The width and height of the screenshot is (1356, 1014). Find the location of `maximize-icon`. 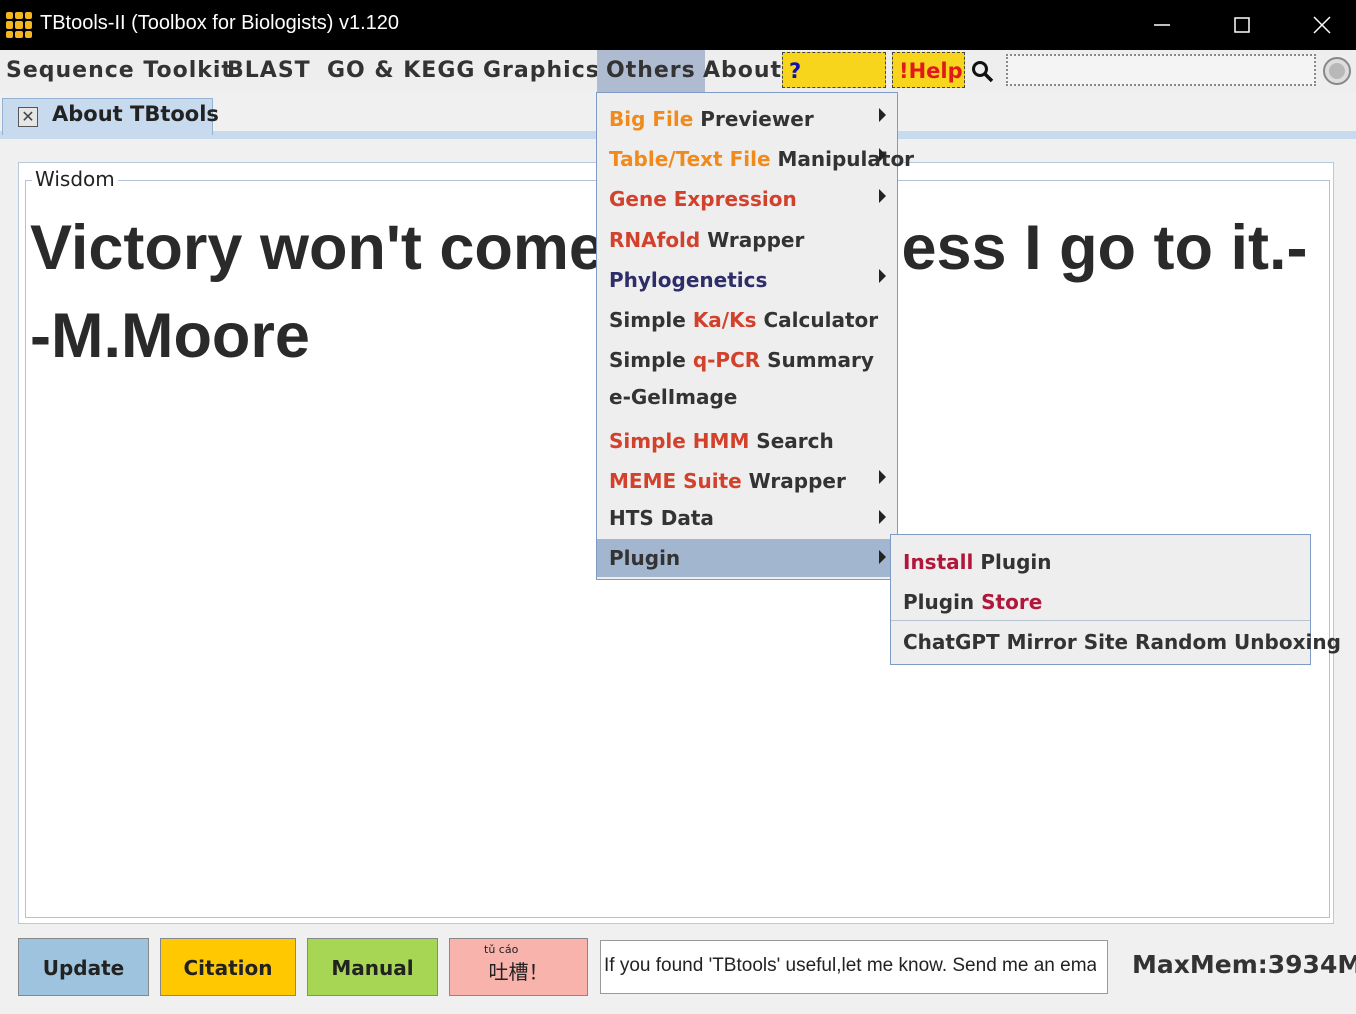

maximize-icon is located at coordinates (1242, 25).